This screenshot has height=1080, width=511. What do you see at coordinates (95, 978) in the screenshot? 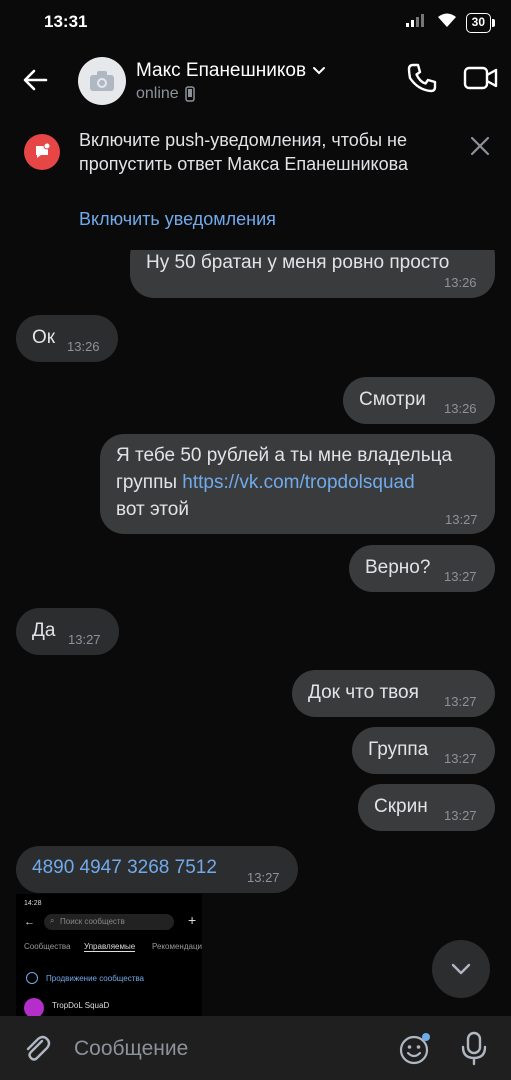
I see `preview-promo-label: Продвижение сообщества` at bounding box center [95, 978].